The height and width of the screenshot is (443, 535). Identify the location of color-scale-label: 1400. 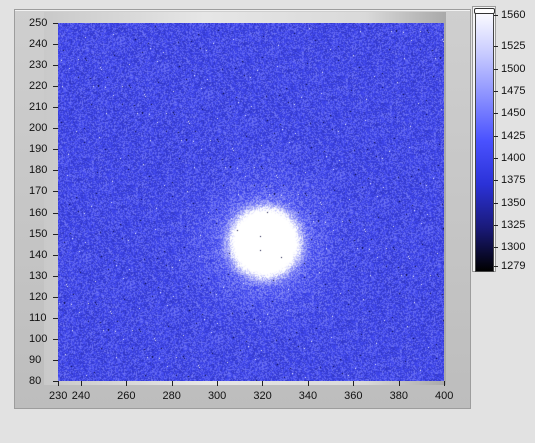
(513, 157).